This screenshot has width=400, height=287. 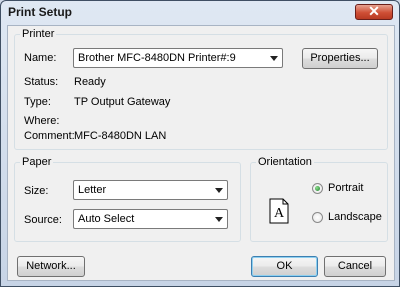 What do you see at coordinates (40, 12) in the screenshot?
I see `window-title: Print Setup` at bounding box center [40, 12].